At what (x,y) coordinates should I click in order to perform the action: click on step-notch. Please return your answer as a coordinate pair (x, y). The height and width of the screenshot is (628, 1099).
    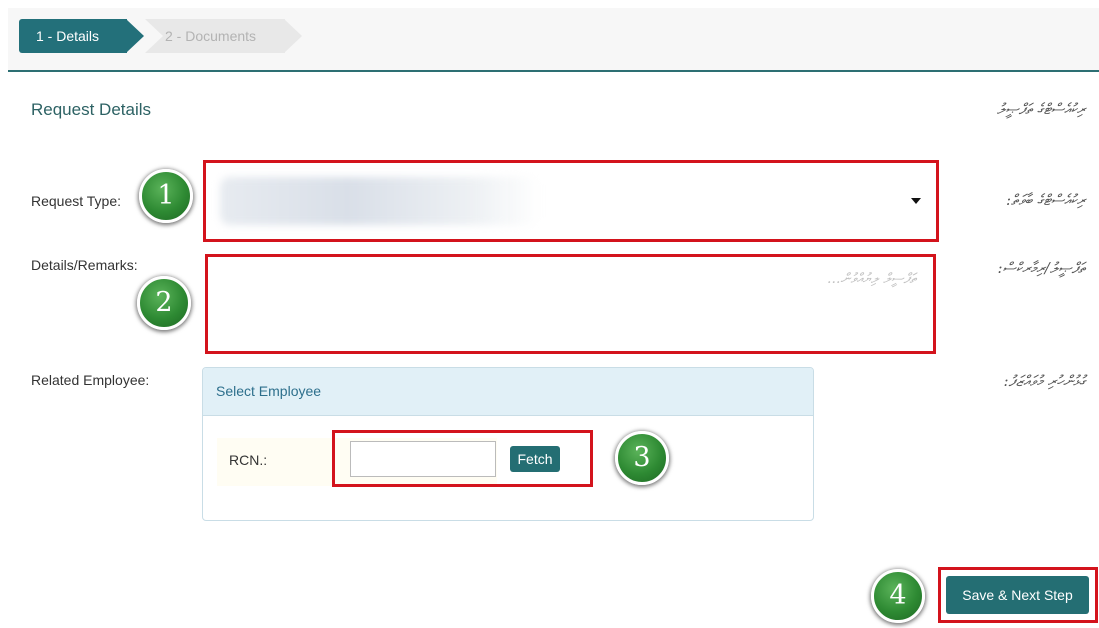
    Looking at the image, I should click on (154, 36).